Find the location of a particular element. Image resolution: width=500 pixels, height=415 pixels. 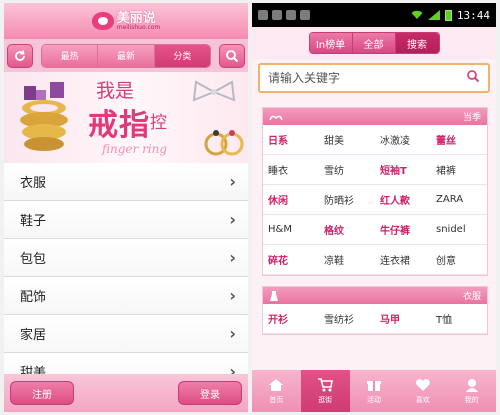

logo-mark-icon is located at coordinates (102, 21).